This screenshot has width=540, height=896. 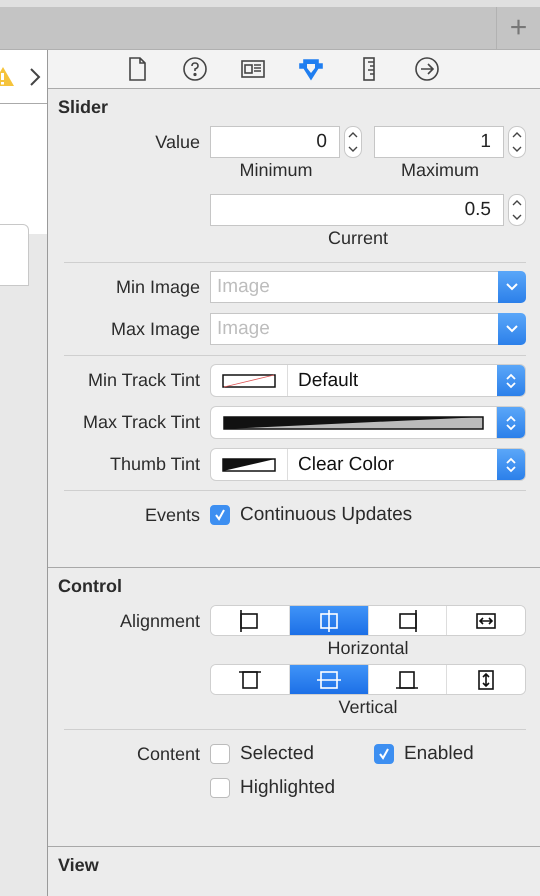 What do you see at coordinates (154, 464) in the screenshot?
I see `field-label: Thumb Tint` at bounding box center [154, 464].